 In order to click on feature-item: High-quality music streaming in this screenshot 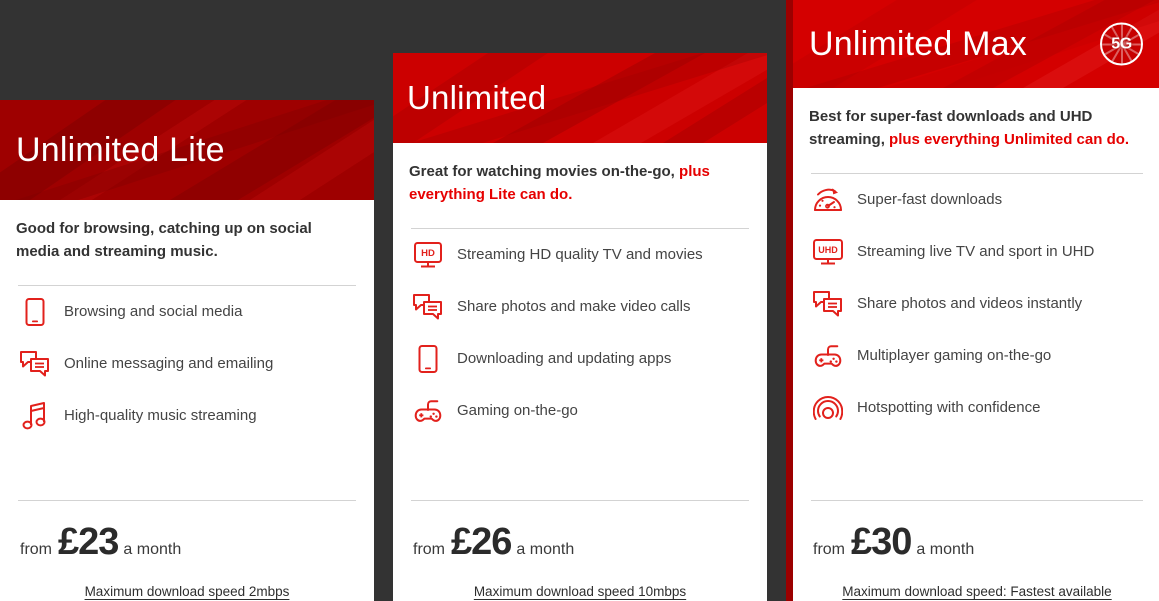, I will do `click(187, 416)`.